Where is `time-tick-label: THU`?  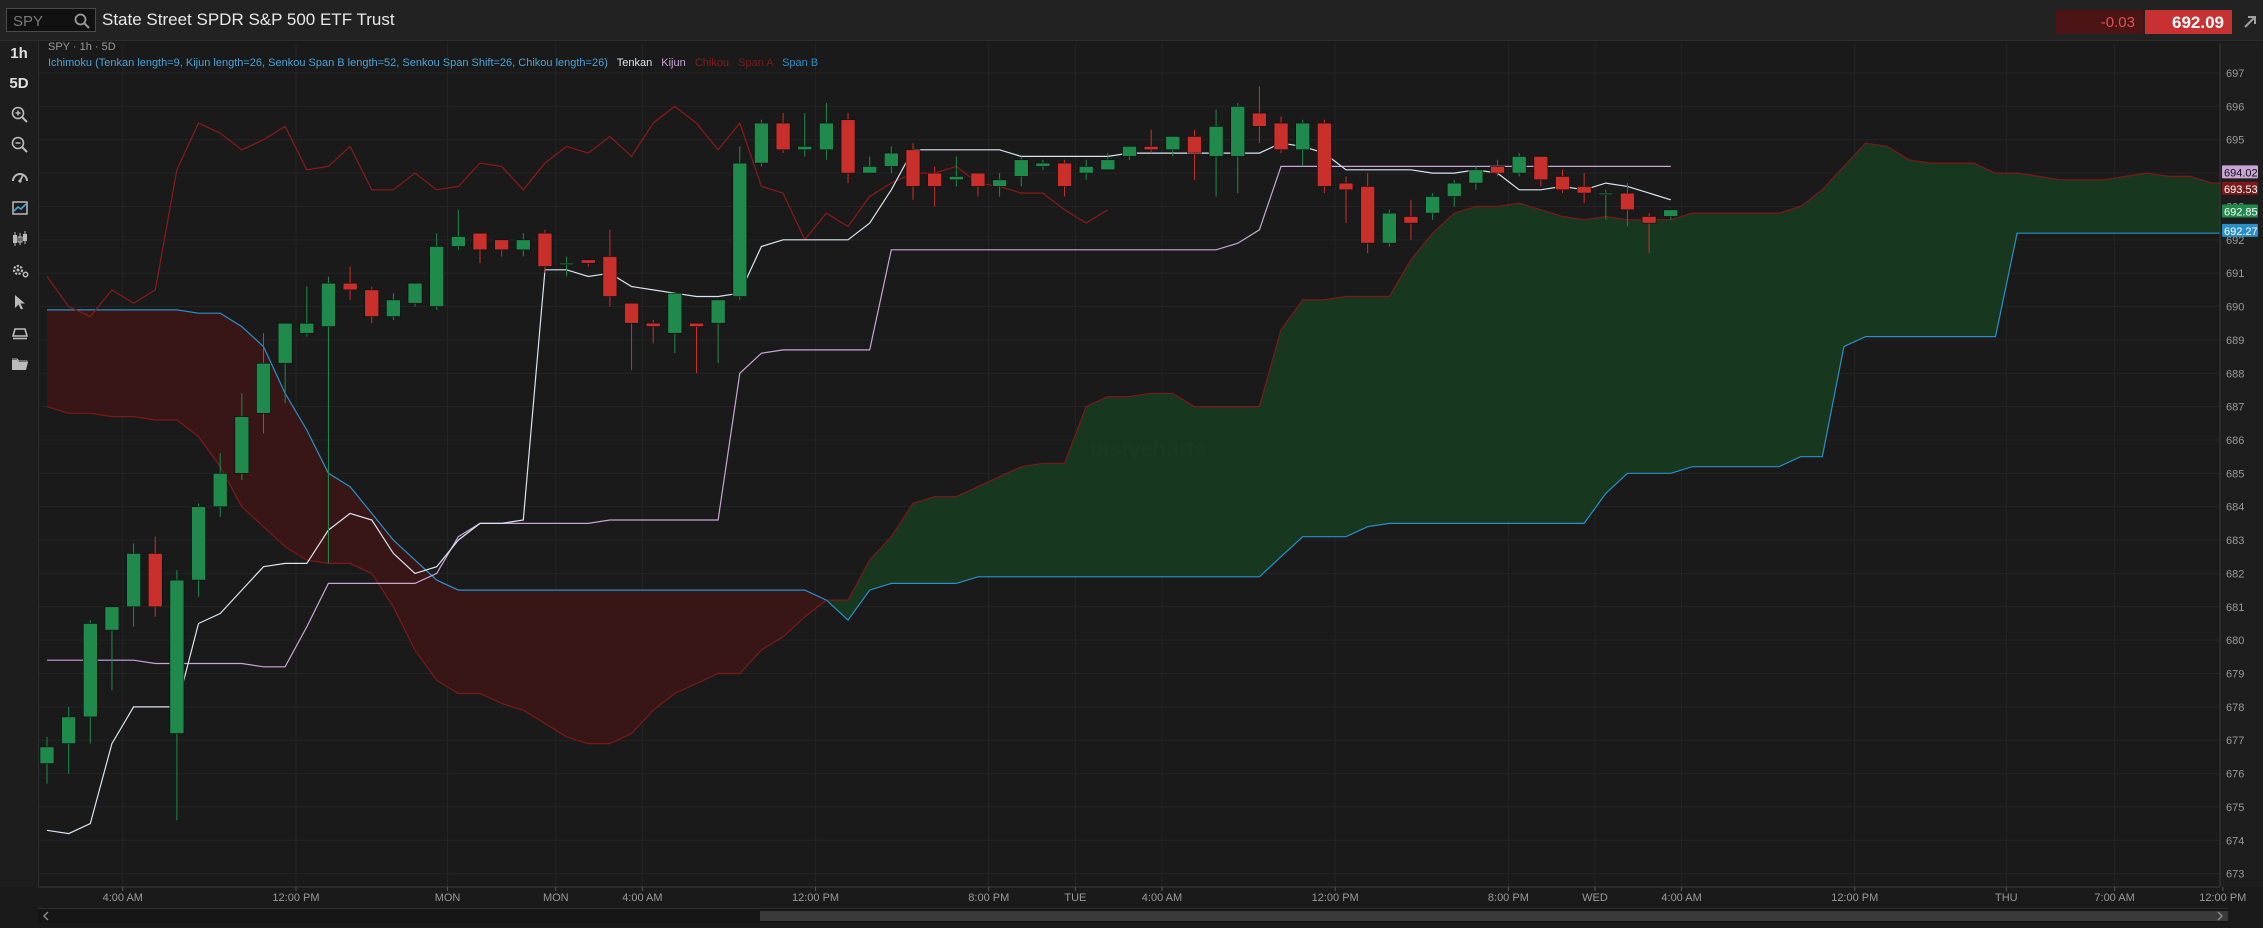 time-tick-label: THU is located at coordinates (2006, 898).